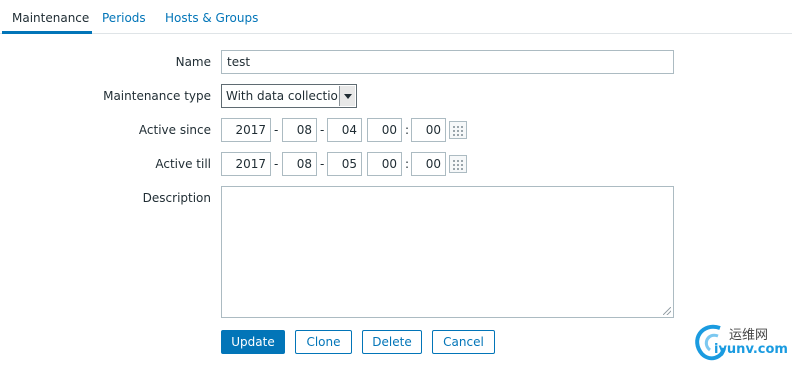 This screenshot has width=792, height=368. I want to click on maintenance-type-label: Maintenance type, so click(157, 96).